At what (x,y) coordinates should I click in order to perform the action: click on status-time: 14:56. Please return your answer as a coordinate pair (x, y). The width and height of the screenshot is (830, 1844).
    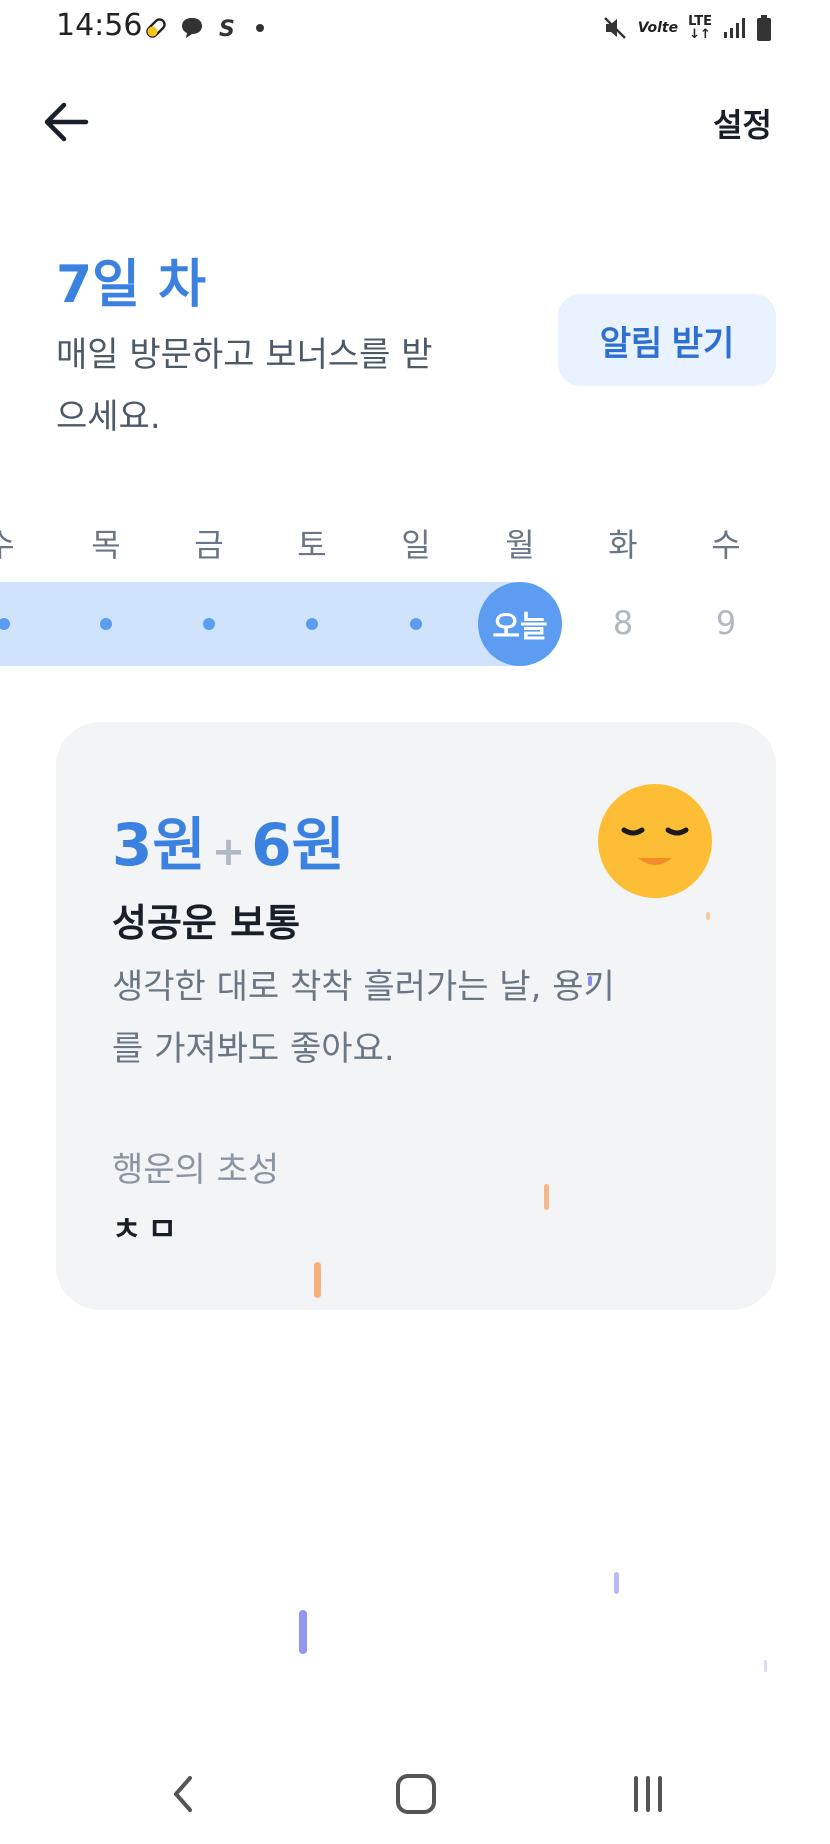
    Looking at the image, I should click on (99, 25).